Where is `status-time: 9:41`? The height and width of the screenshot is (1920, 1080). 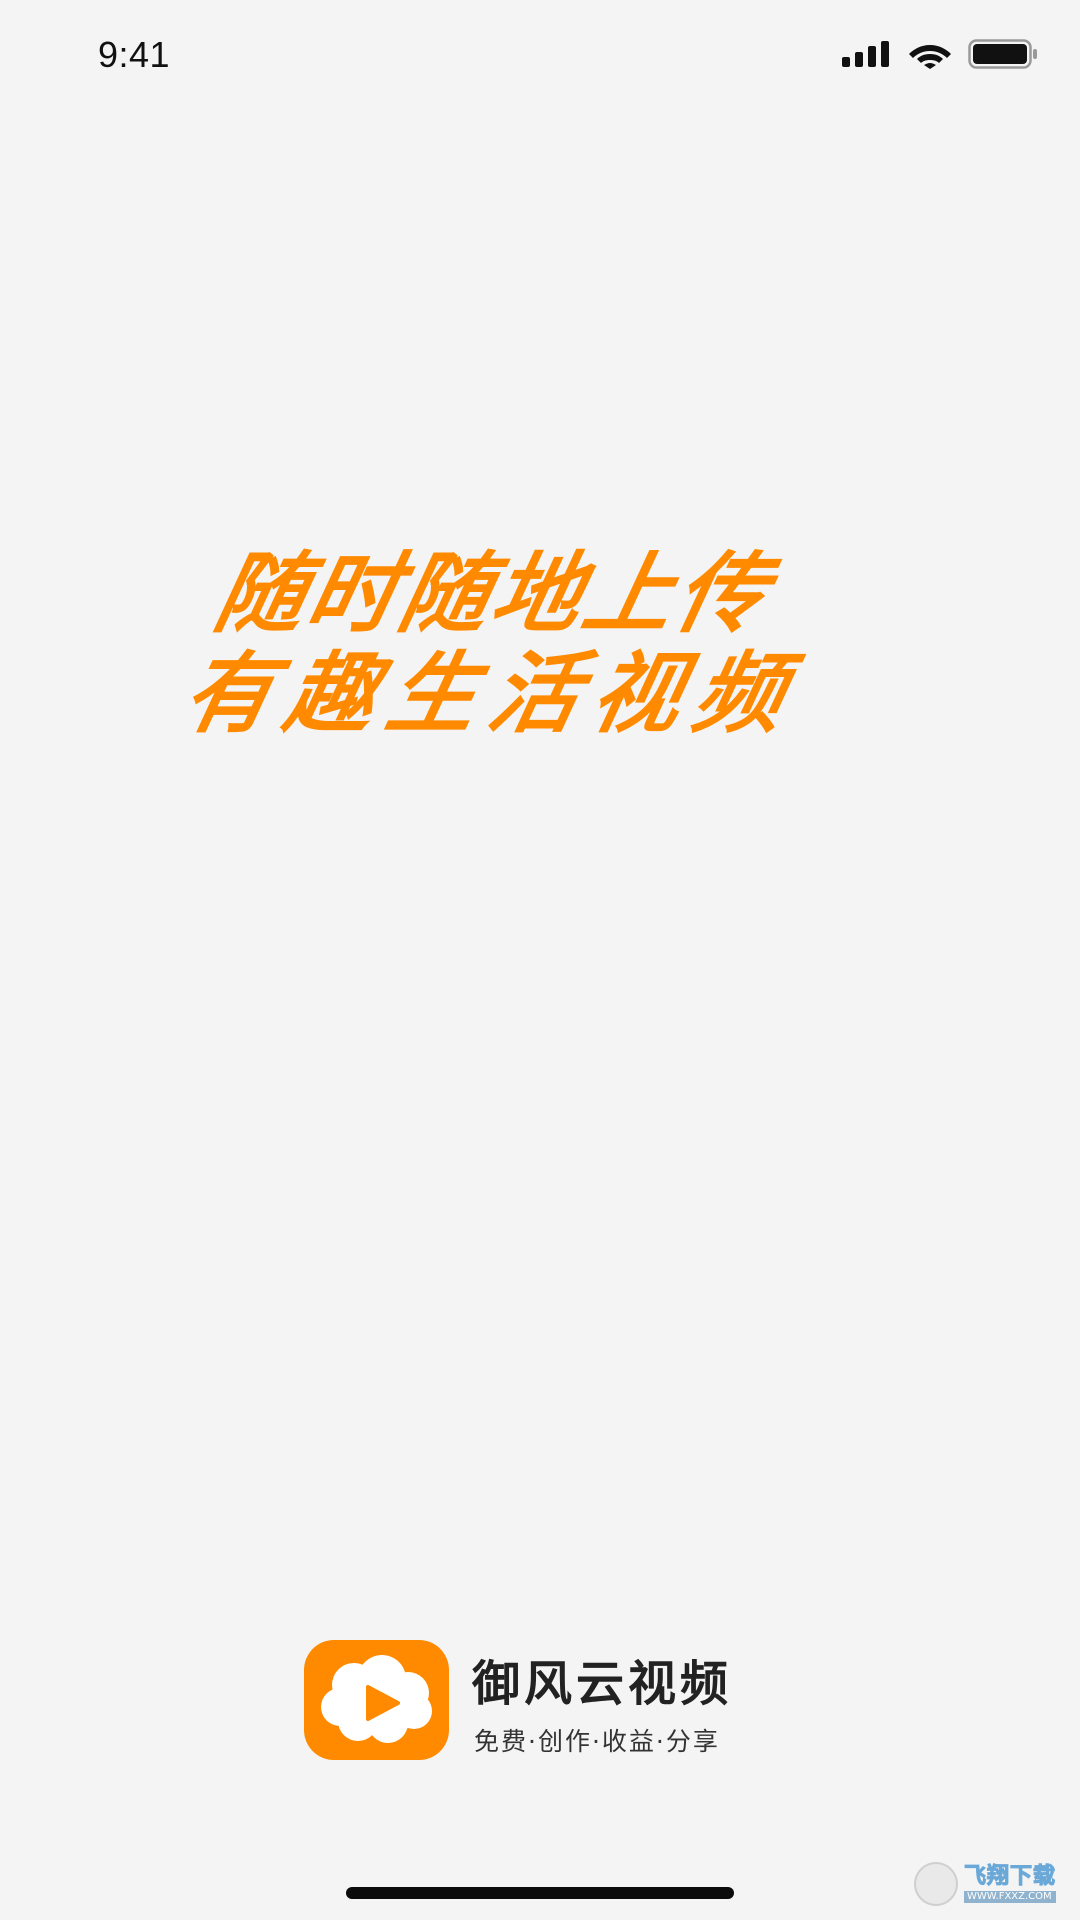 status-time: 9:41 is located at coordinates (134, 54).